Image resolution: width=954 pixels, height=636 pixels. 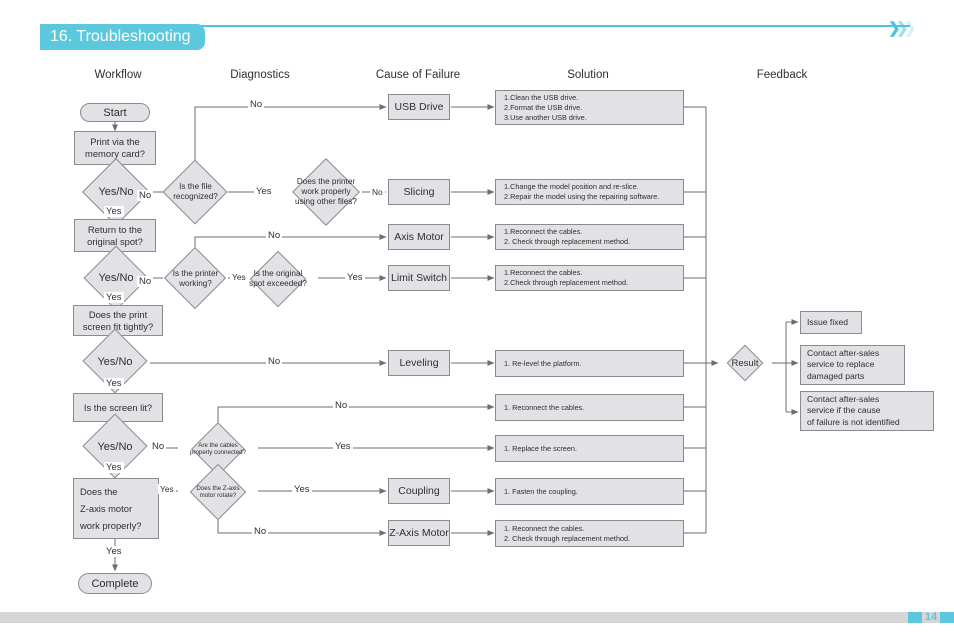 What do you see at coordinates (541, 448) in the screenshot?
I see `solution-text: 1. Replace the screen.` at bounding box center [541, 448].